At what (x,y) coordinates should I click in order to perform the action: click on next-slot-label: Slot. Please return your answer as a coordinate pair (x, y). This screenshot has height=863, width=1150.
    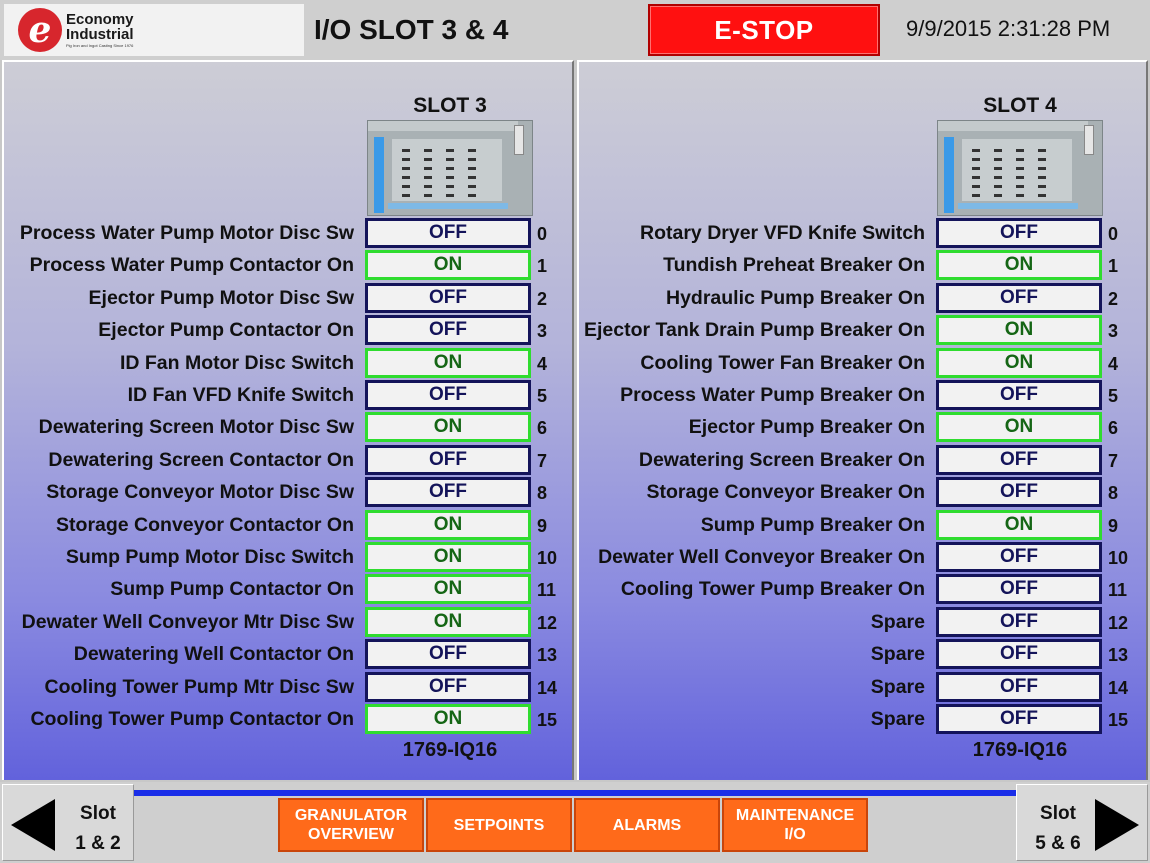
    Looking at the image, I should click on (1058, 813).